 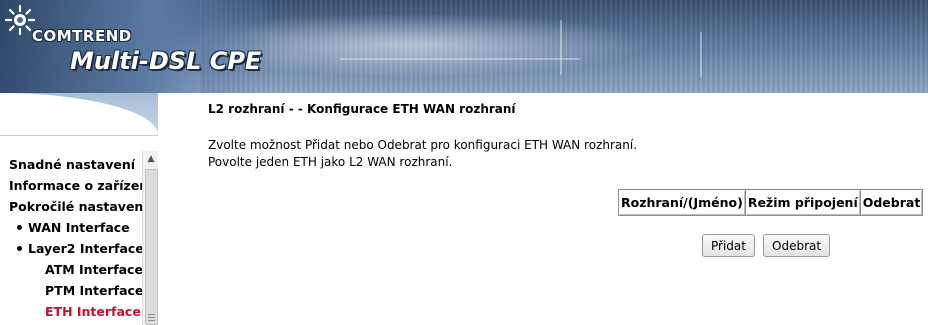 I want to click on sidebar-item-label: PTM Interface, so click(x=94, y=290).